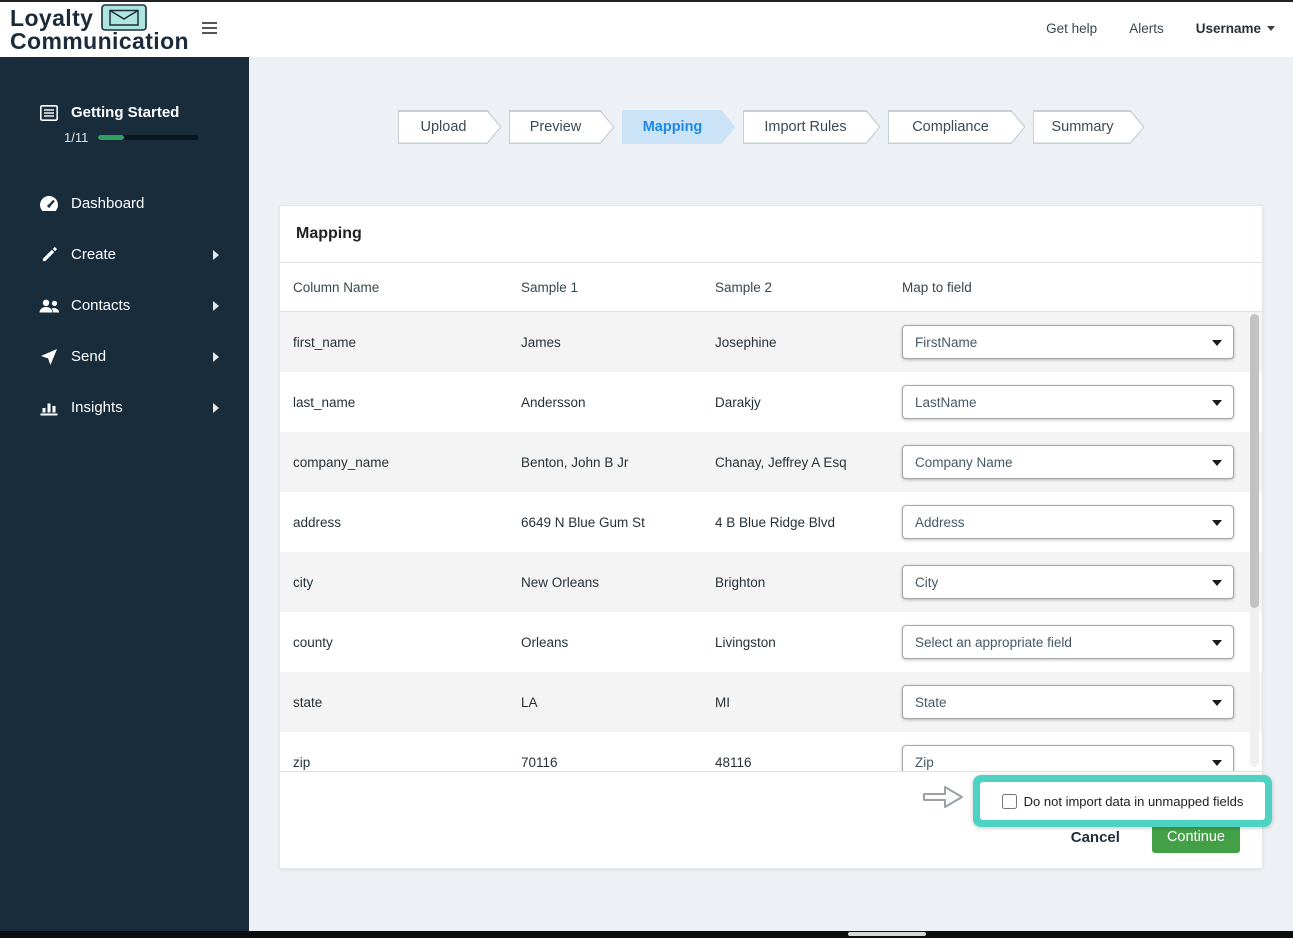 This screenshot has width=1293, height=938. I want to click on cell-sample2: Darakjy, so click(738, 402).